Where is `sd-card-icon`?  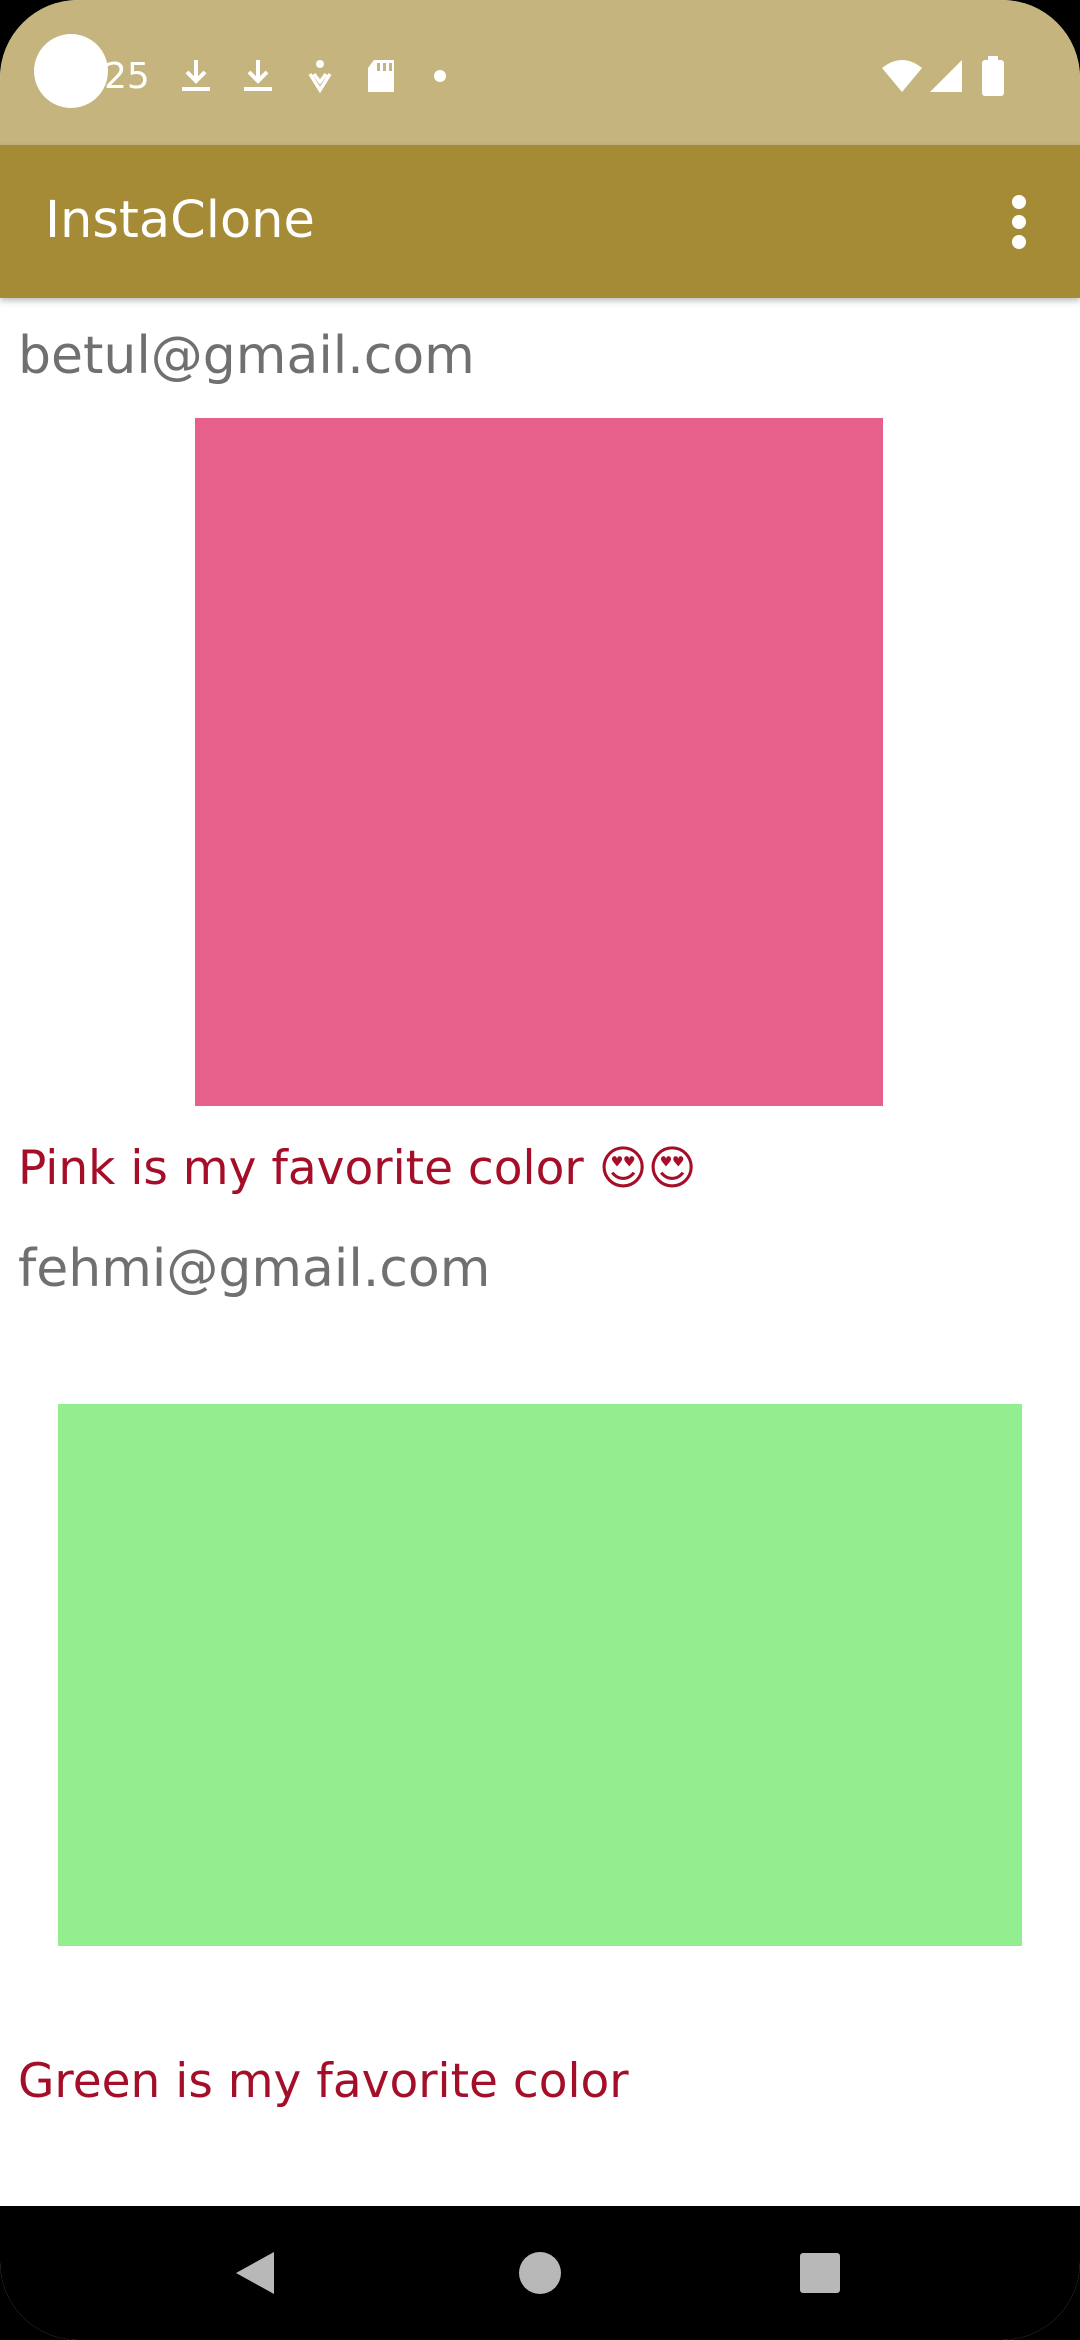 sd-card-icon is located at coordinates (382, 76).